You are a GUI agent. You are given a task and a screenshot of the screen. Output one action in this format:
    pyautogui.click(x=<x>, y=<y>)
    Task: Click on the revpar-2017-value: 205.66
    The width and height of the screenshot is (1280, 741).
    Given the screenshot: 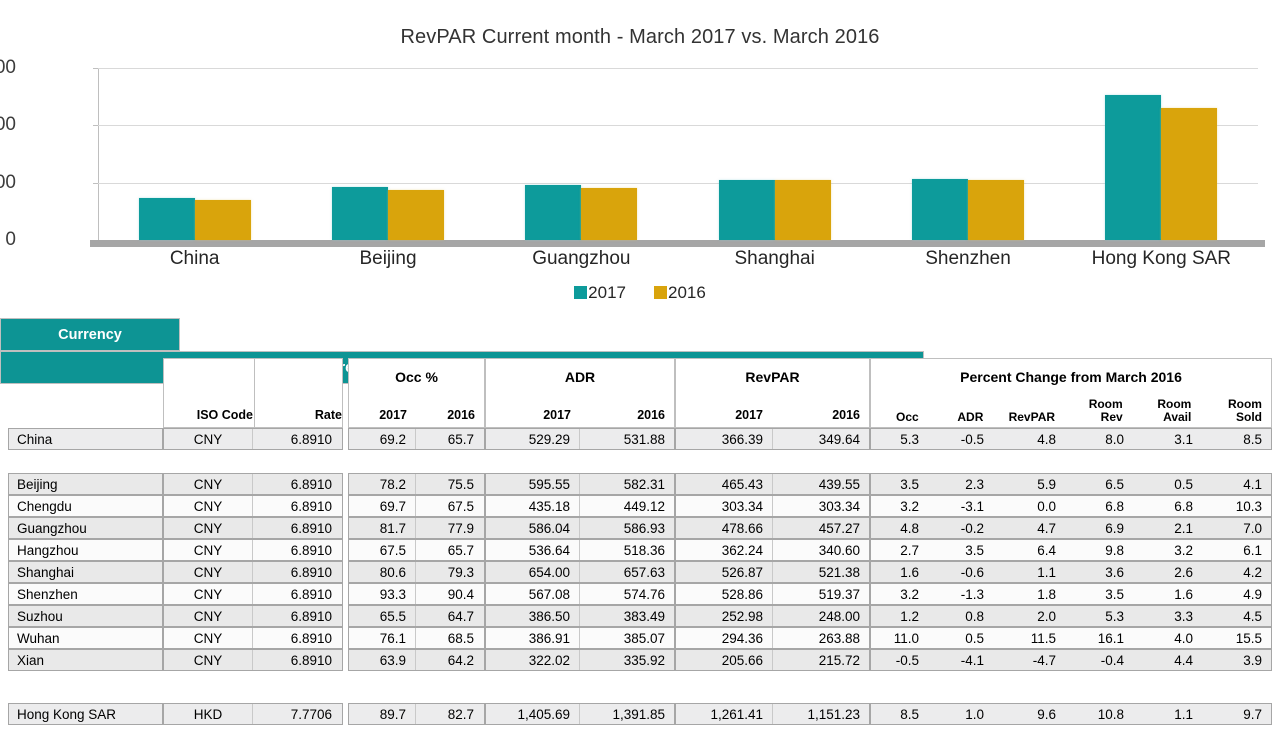 What is the action you would take?
    pyautogui.click(x=742, y=660)
    